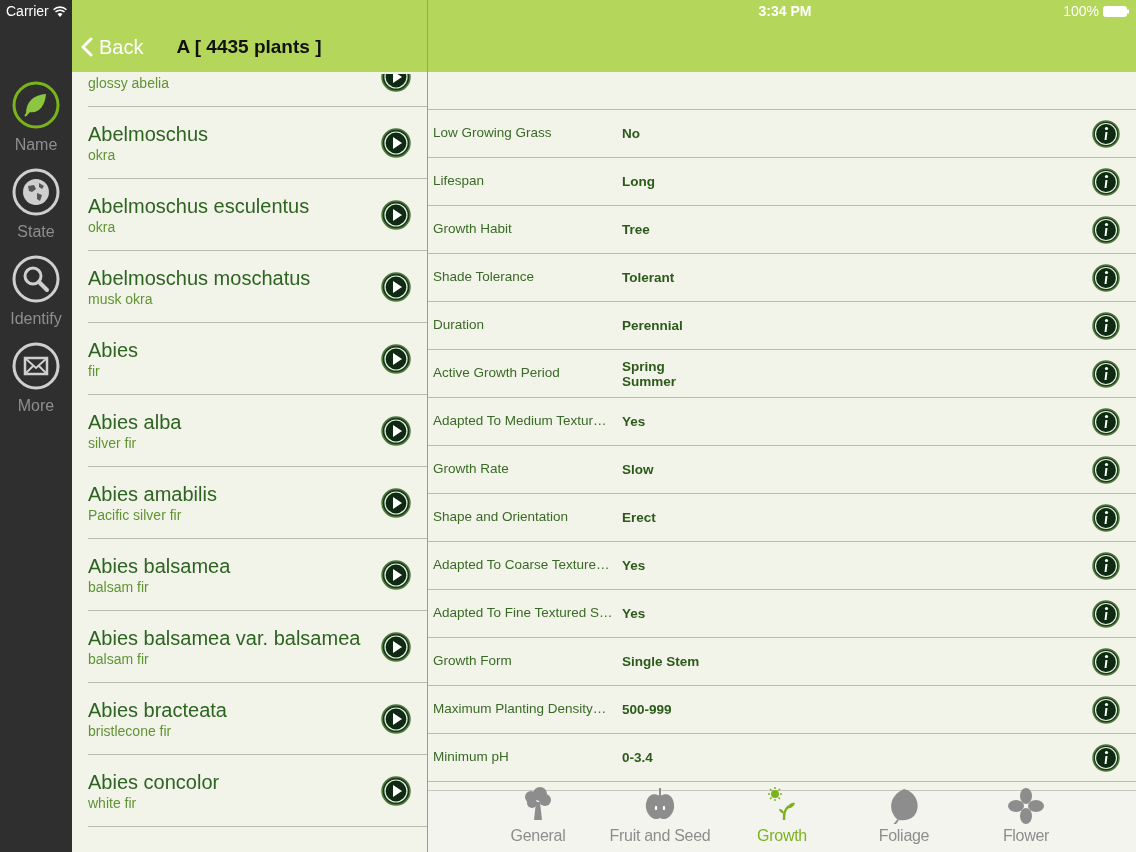 This screenshot has width=1136, height=852. I want to click on plant-name: Abies amabilis, so click(152, 493).